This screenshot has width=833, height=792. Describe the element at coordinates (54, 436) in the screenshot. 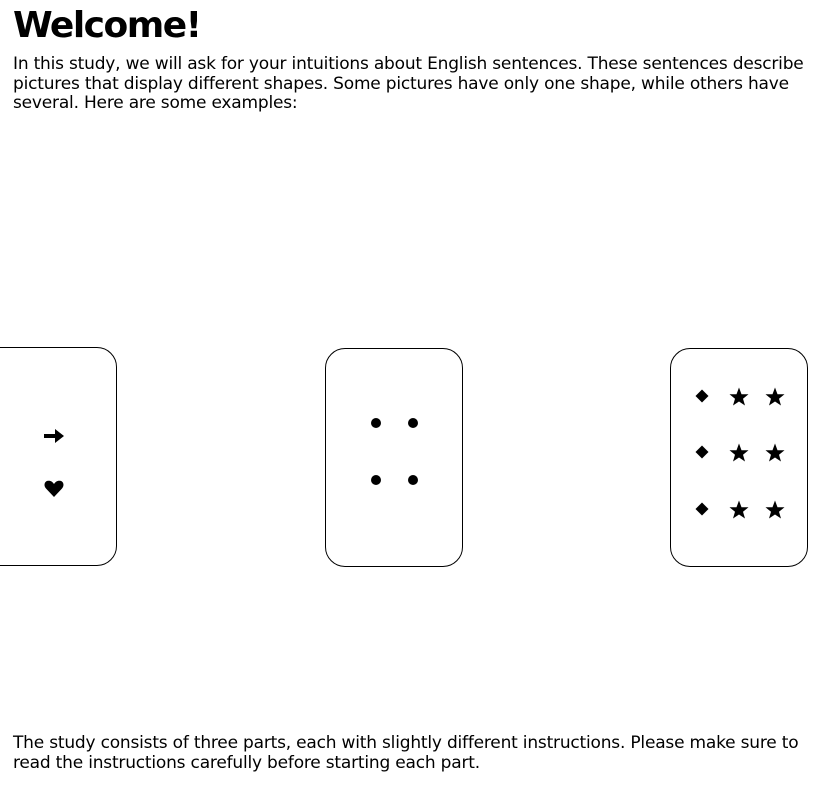

I see `arrow-icon` at that location.